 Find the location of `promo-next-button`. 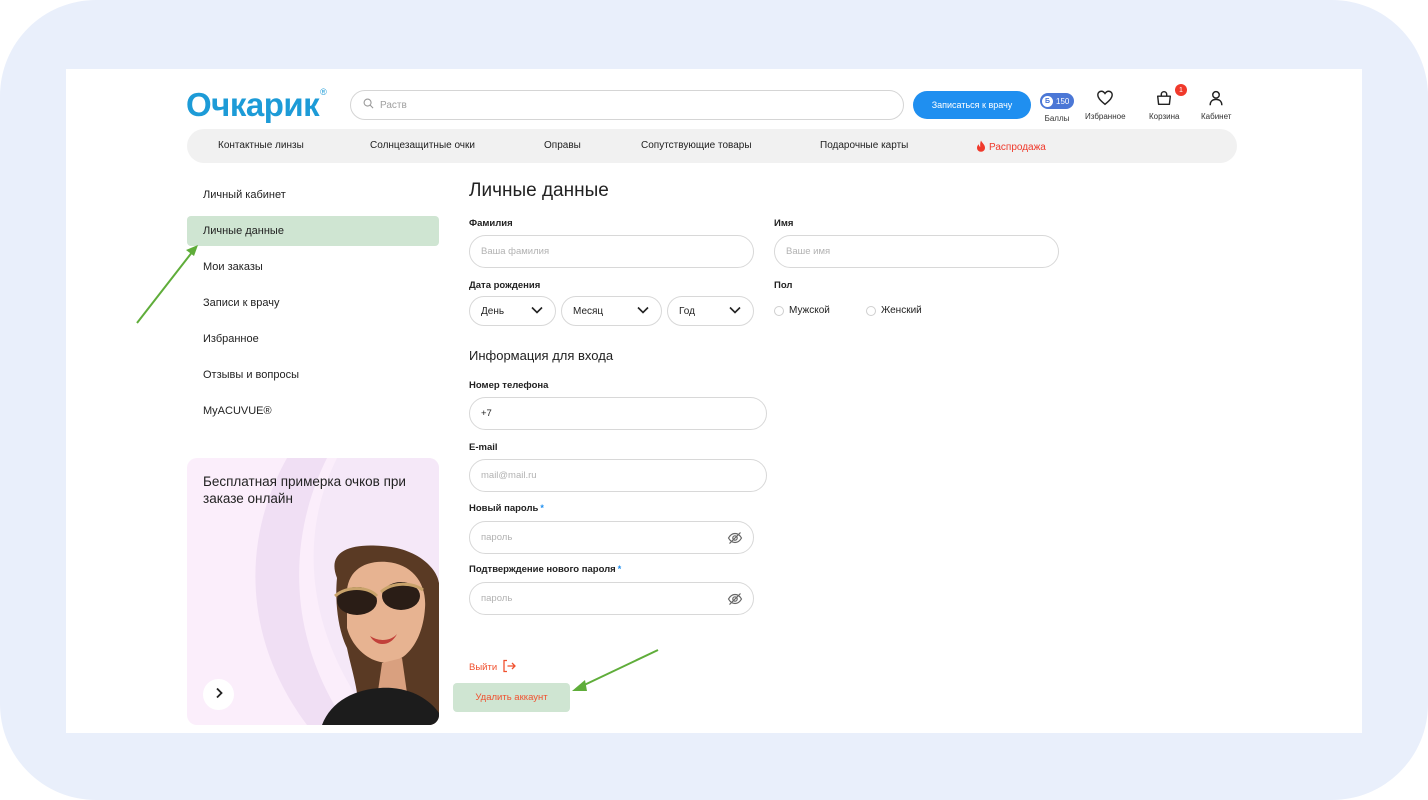

promo-next-button is located at coordinates (218, 694).